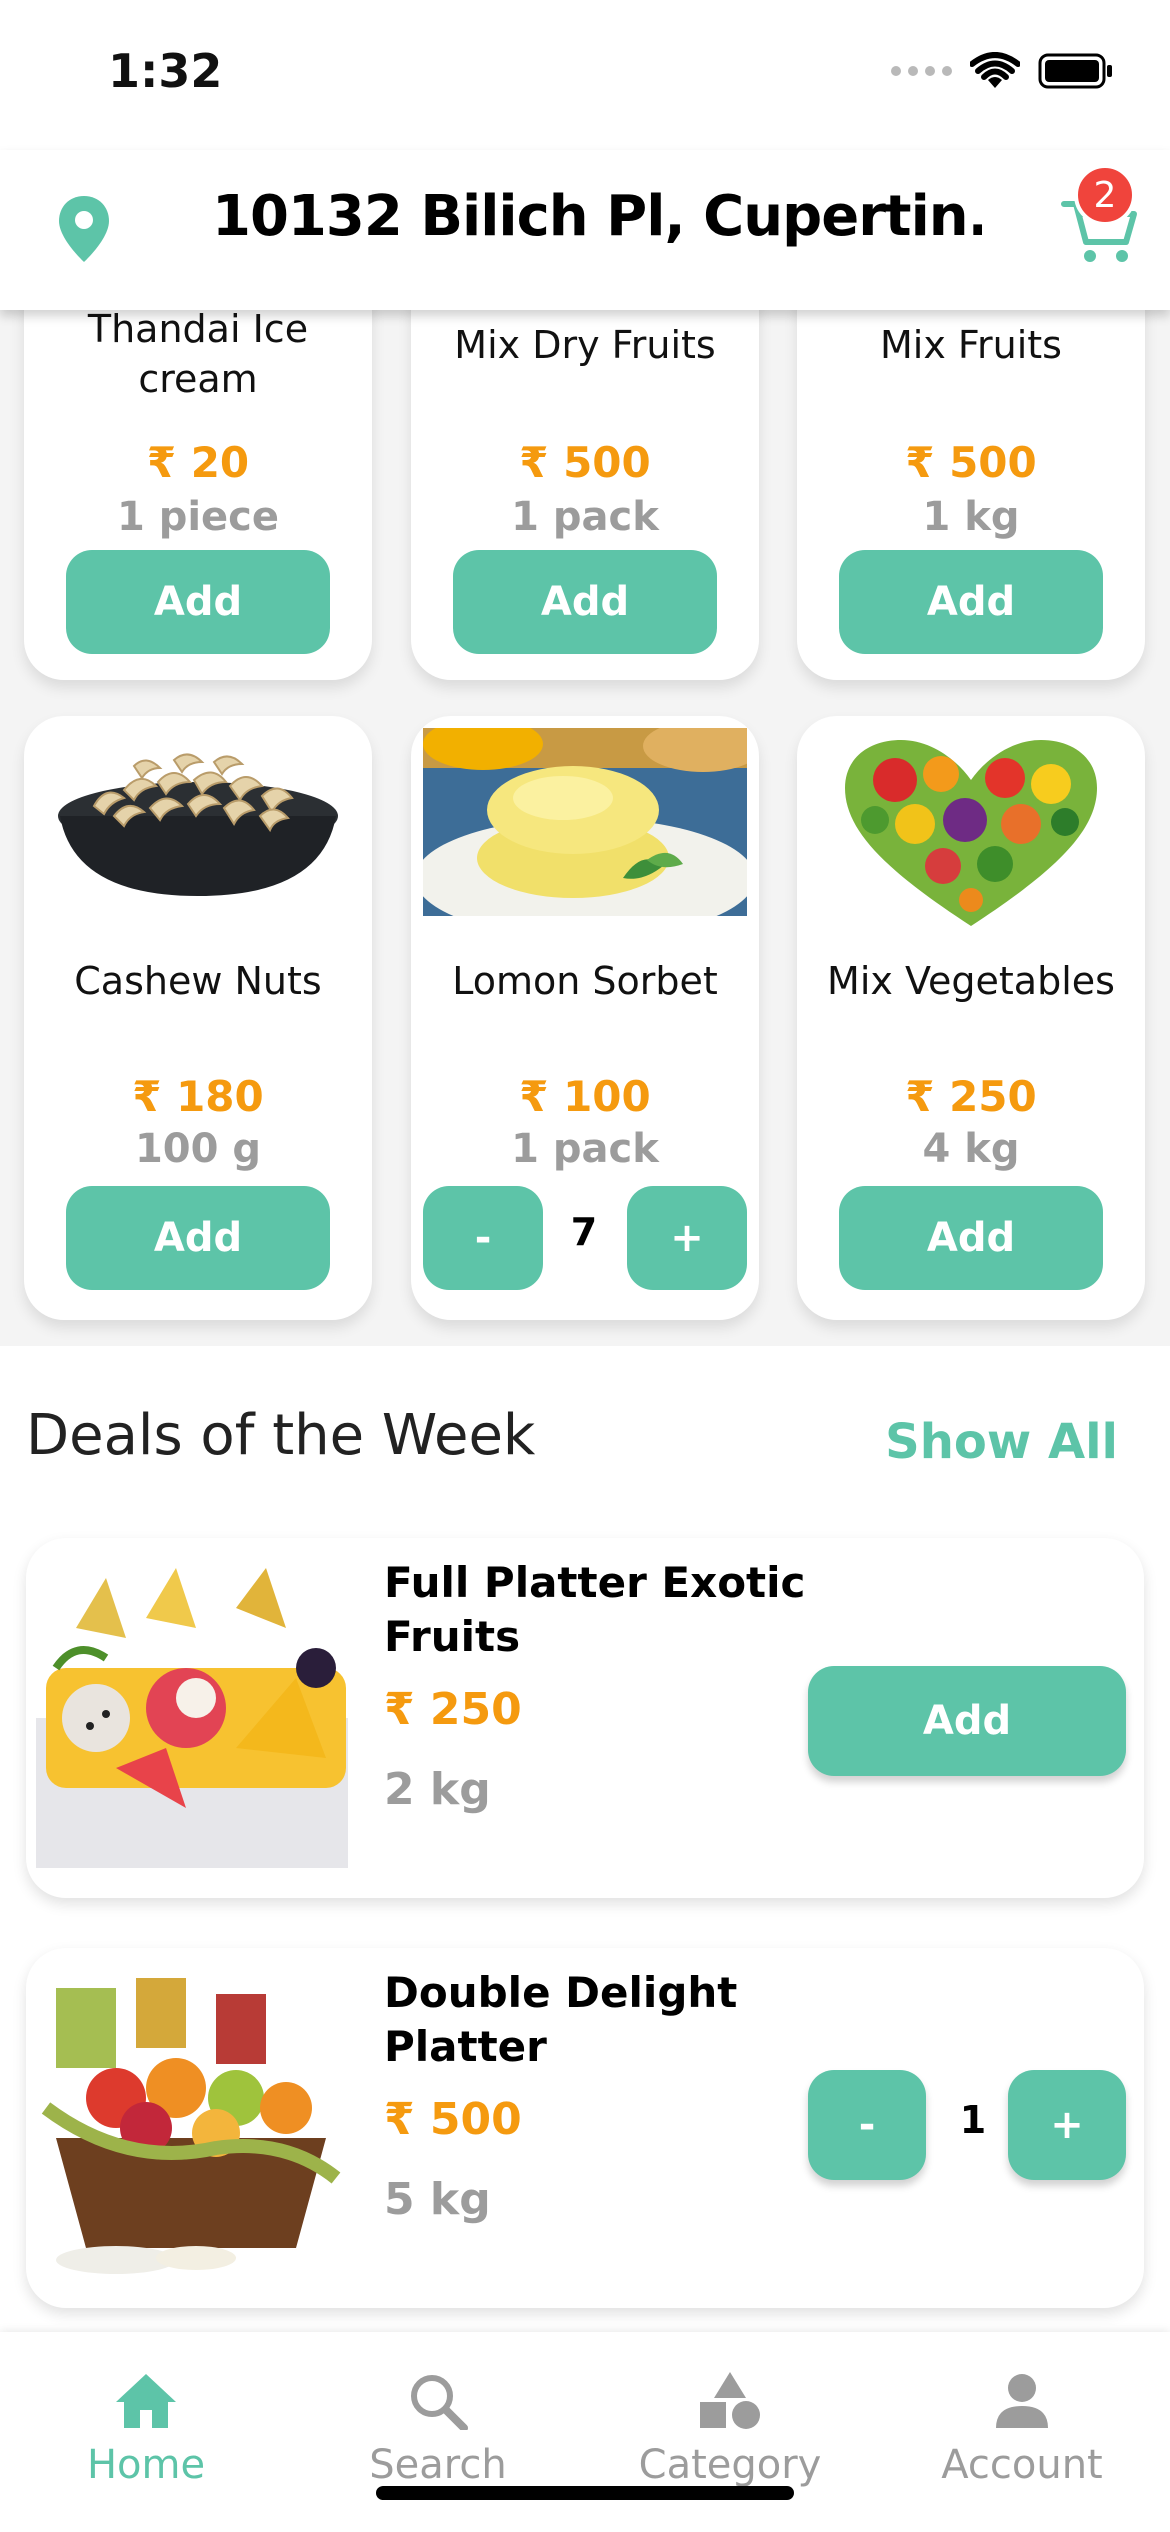 The height and width of the screenshot is (2532, 1170). Describe the element at coordinates (437, 1789) in the screenshot. I see `deal-unit: 2 kg` at that location.